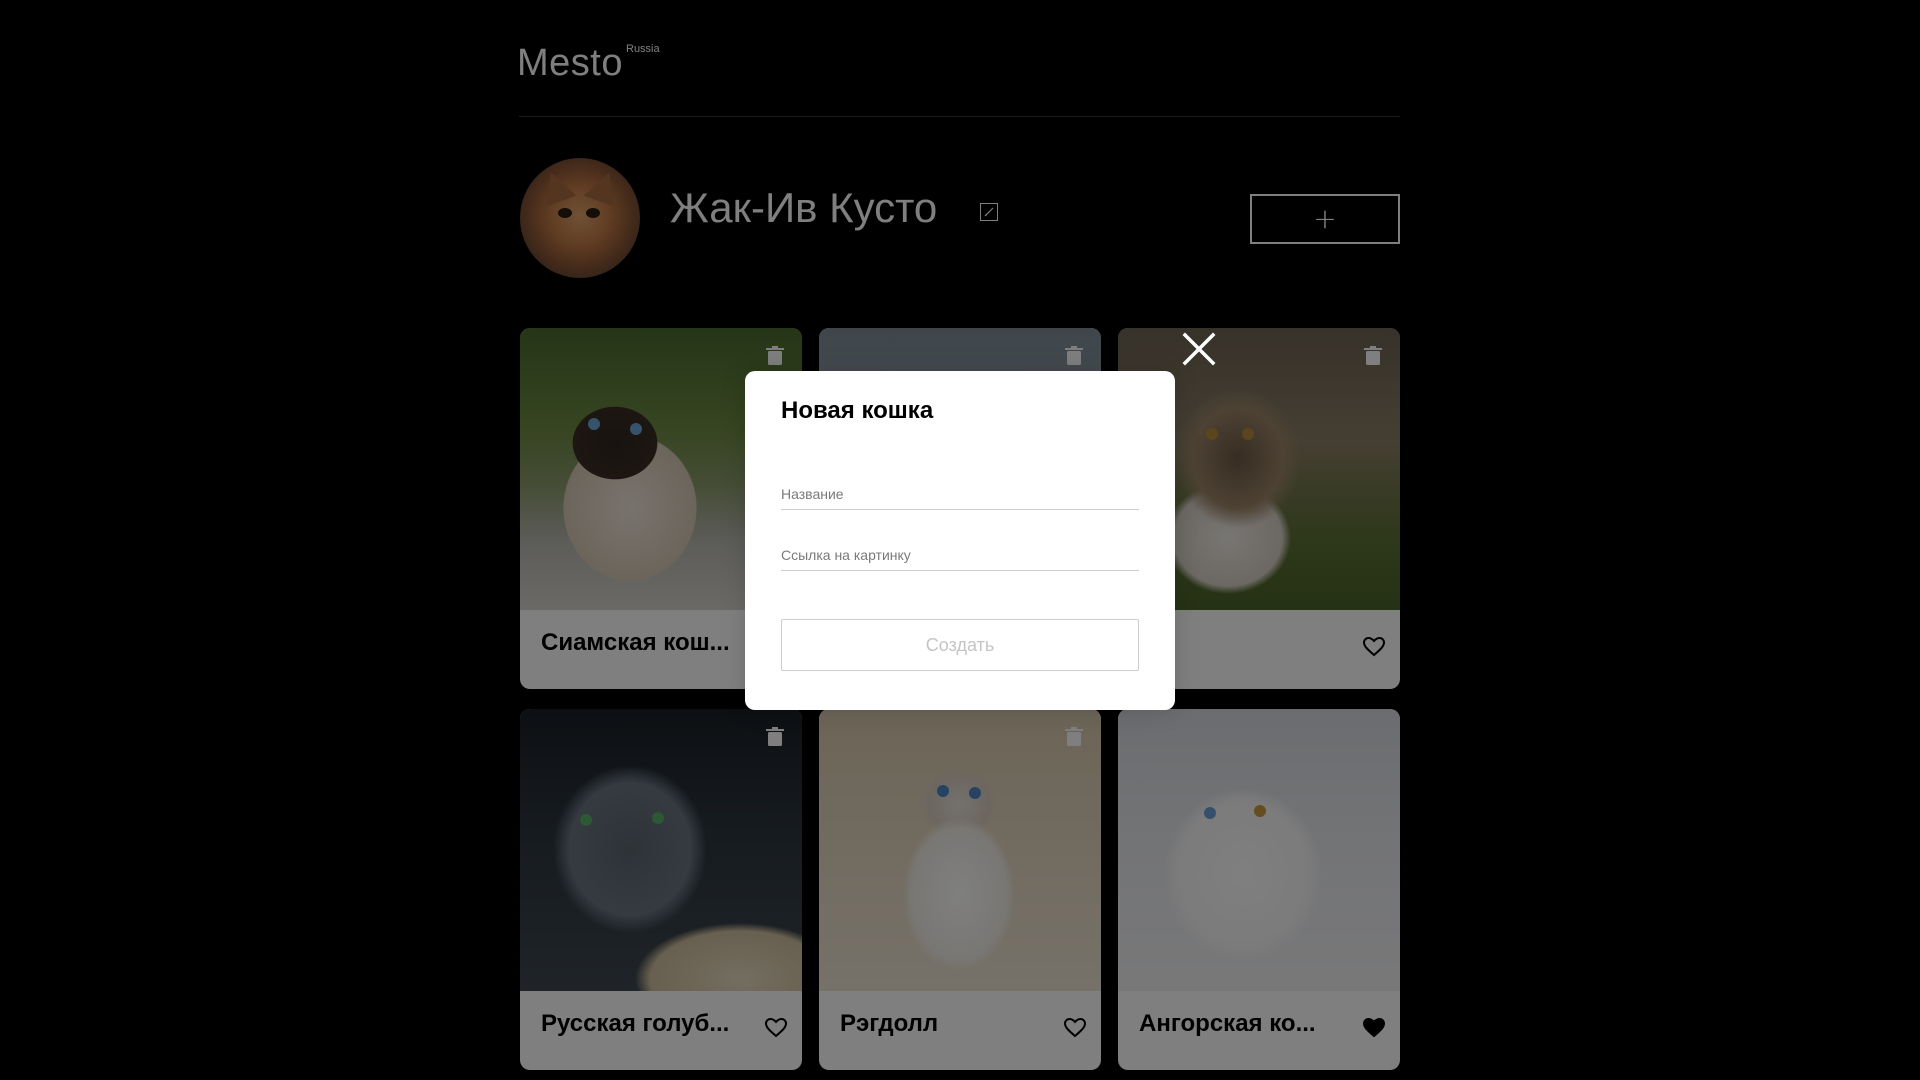 The height and width of the screenshot is (1080, 1920). What do you see at coordinates (960, 645) in the screenshot?
I see `create-button: Создать` at bounding box center [960, 645].